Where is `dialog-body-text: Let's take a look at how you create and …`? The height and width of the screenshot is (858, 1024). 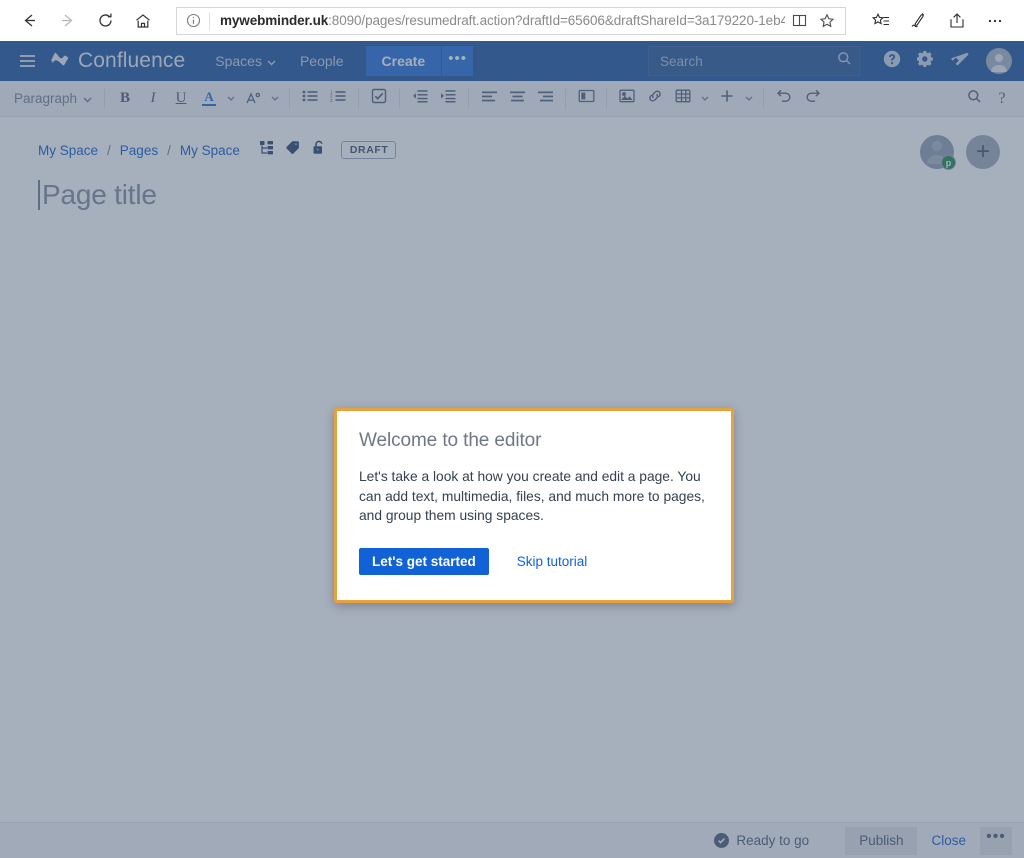
dialog-body-text: Let's take a look at how you create and … is located at coordinates (532, 496).